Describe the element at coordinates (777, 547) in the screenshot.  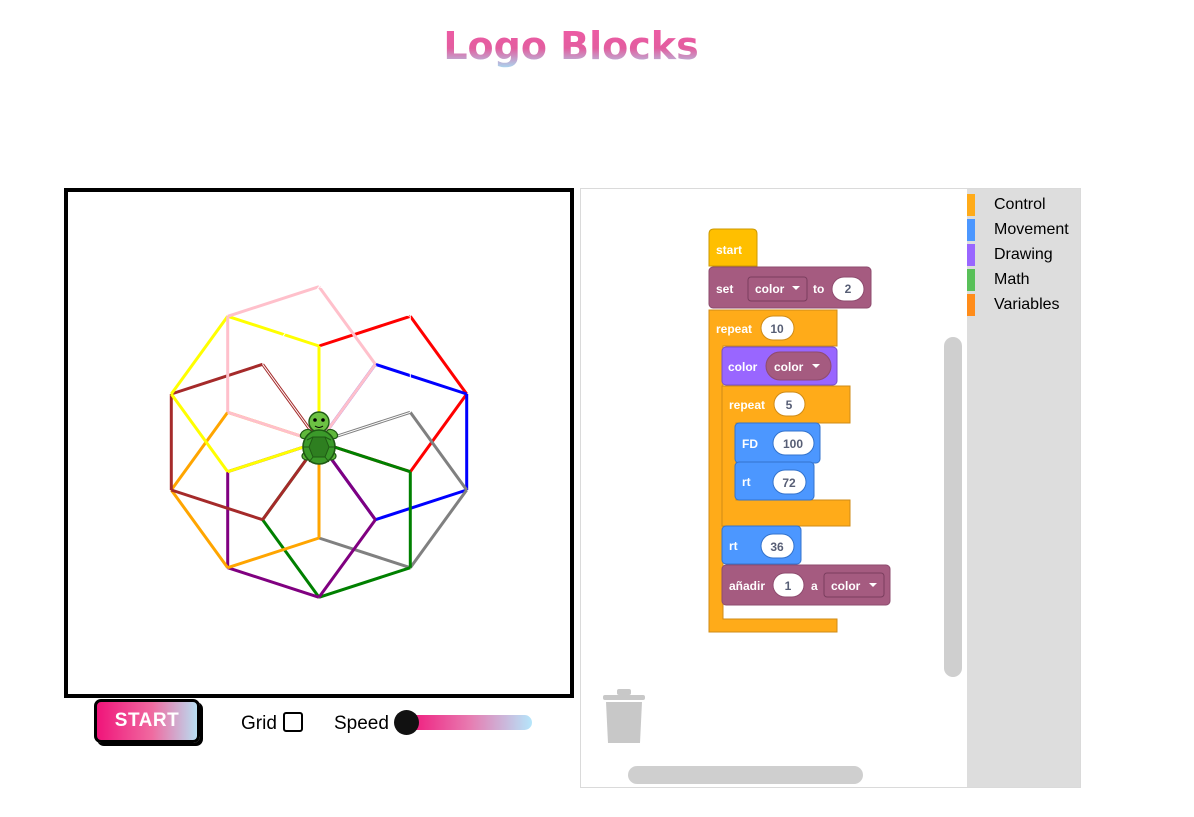
I see `right-turn-outer-value: 36` at that location.